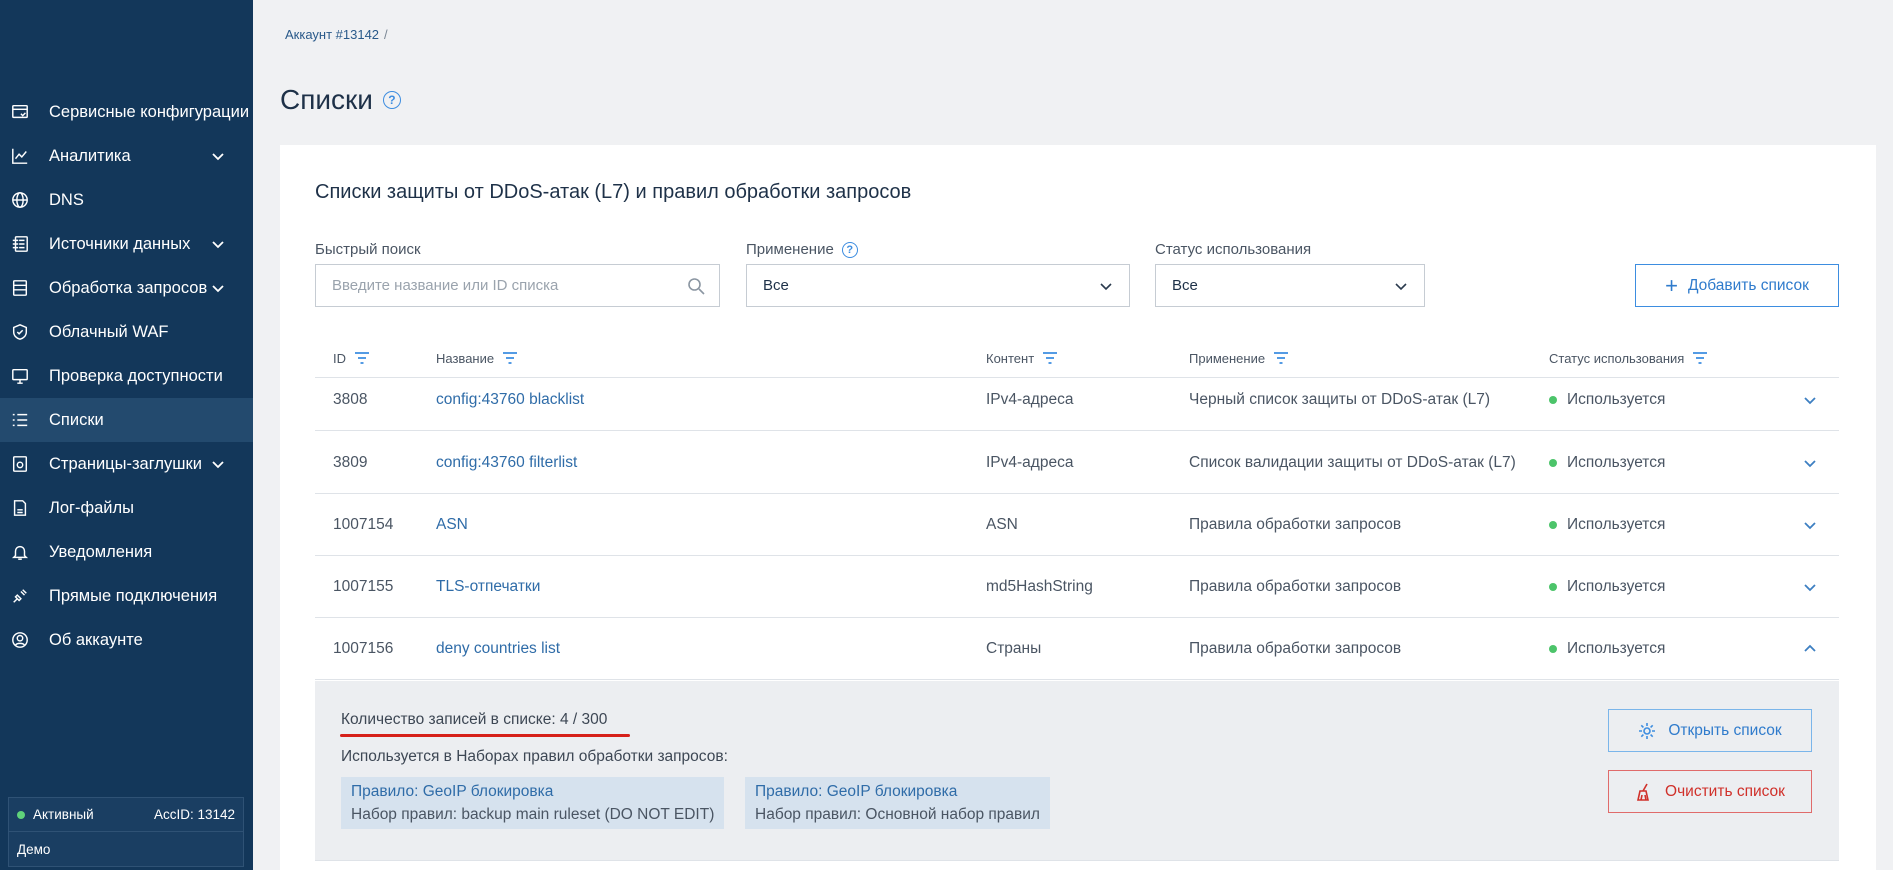 This screenshot has height=870, width=1893. What do you see at coordinates (1810, 649) in the screenshot?
I see `chevron-up-icon` at bounding box center [1810, 649].